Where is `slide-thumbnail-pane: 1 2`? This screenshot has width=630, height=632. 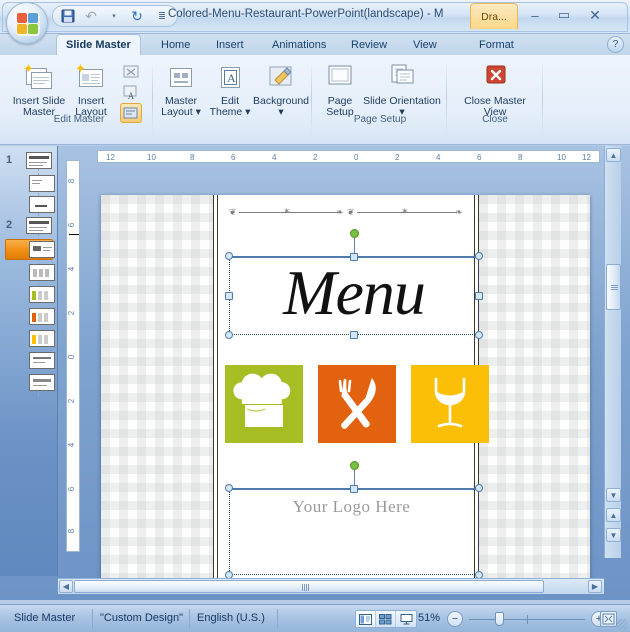 slide-thumbnail-pane: 1 2 is located at coordinates (29, 361).